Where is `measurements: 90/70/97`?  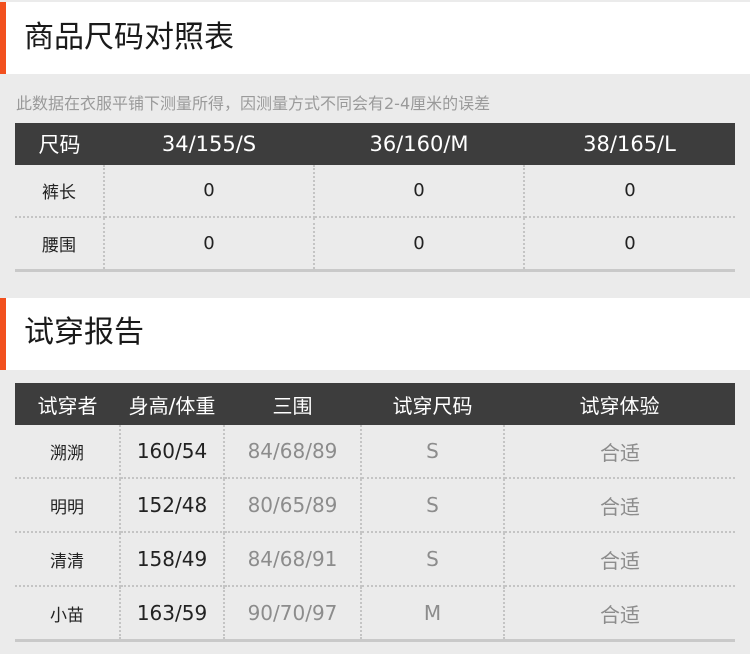 measurements: 90/70/97 is located at coordinates (293, 614).